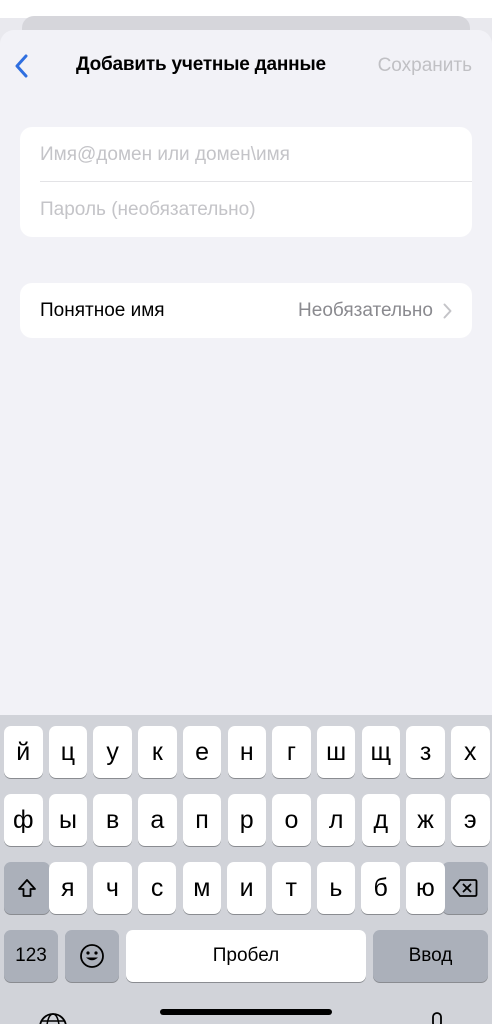 This screenshot has width=492, height=1024. What do you see at coordinates (291, 888) in the screenshot?
I see `letter-key: т` at bounding box center [291, 888].